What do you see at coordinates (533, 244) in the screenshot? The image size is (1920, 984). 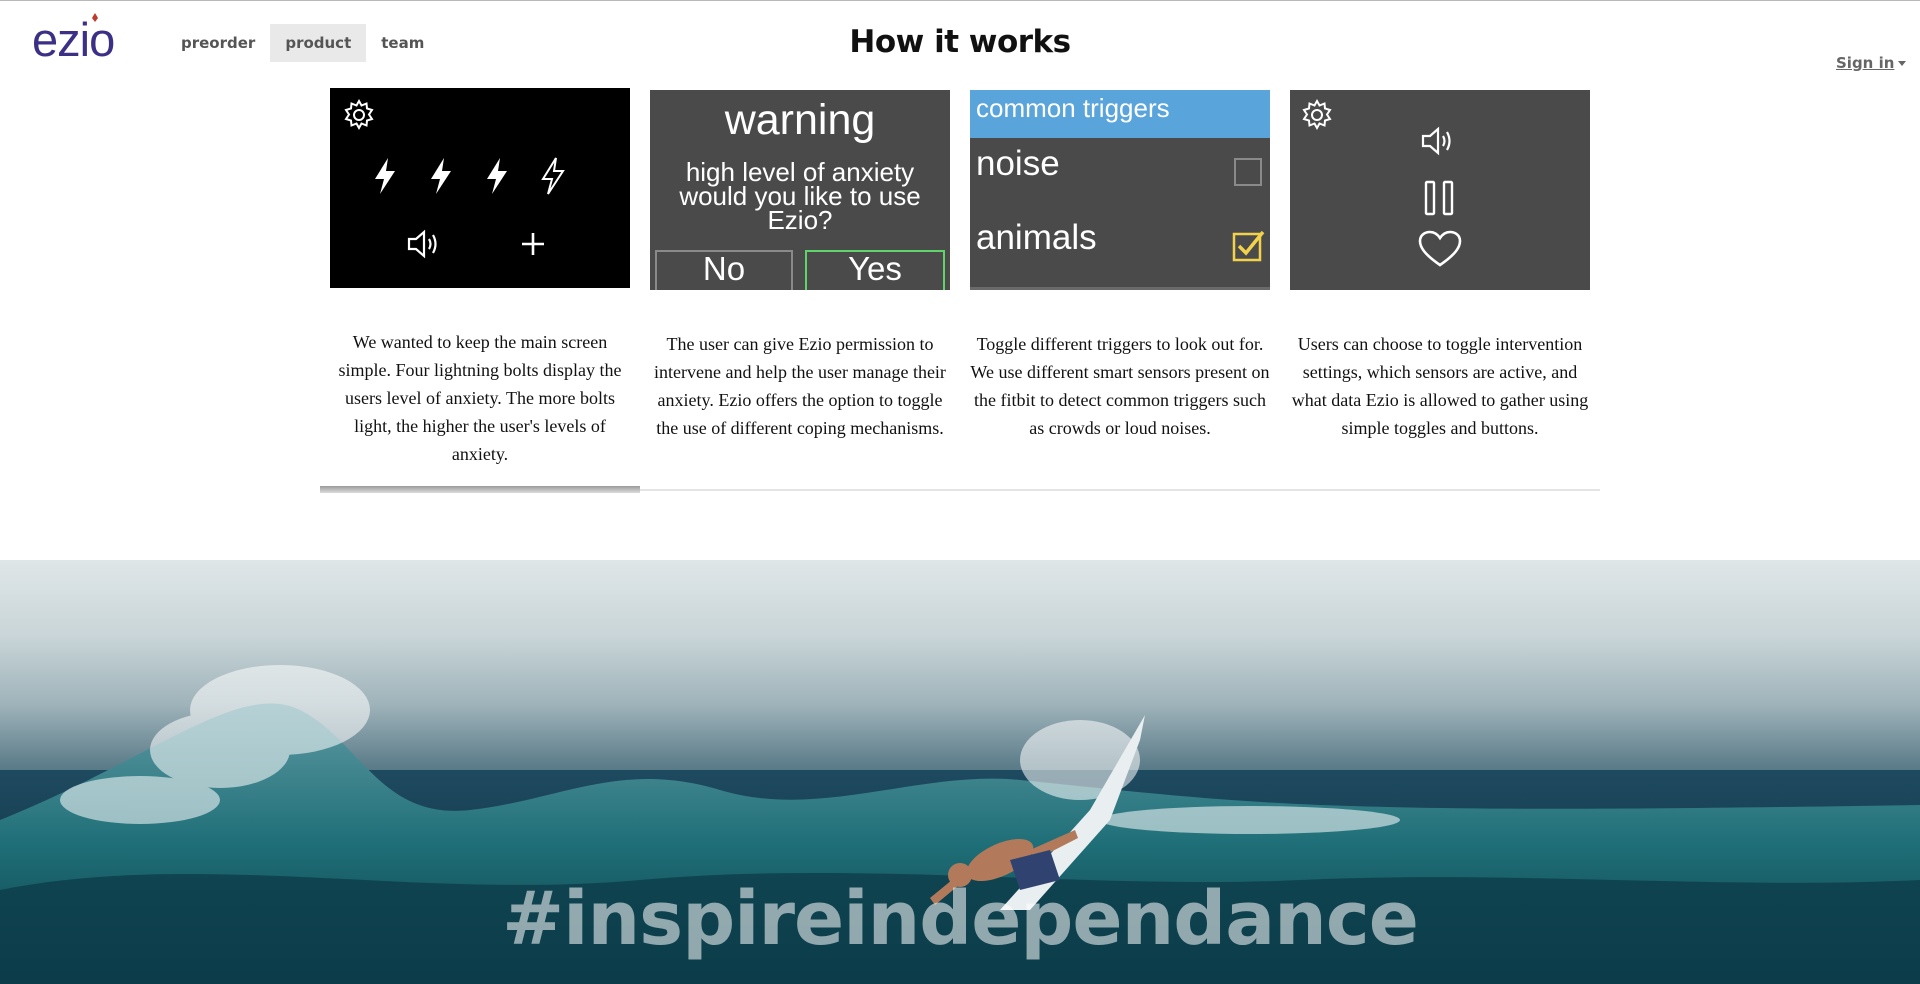 I see `plus-icon` at bounding box center [533, 244].